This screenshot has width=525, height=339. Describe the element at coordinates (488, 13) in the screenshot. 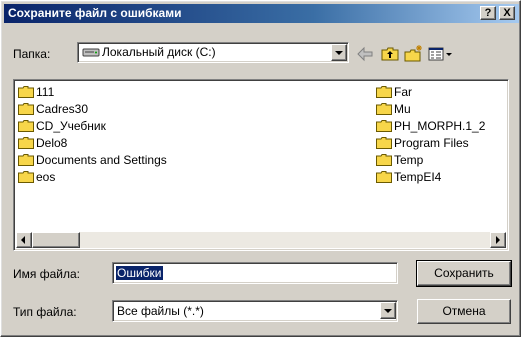

I see `help-button: ?` at that location.